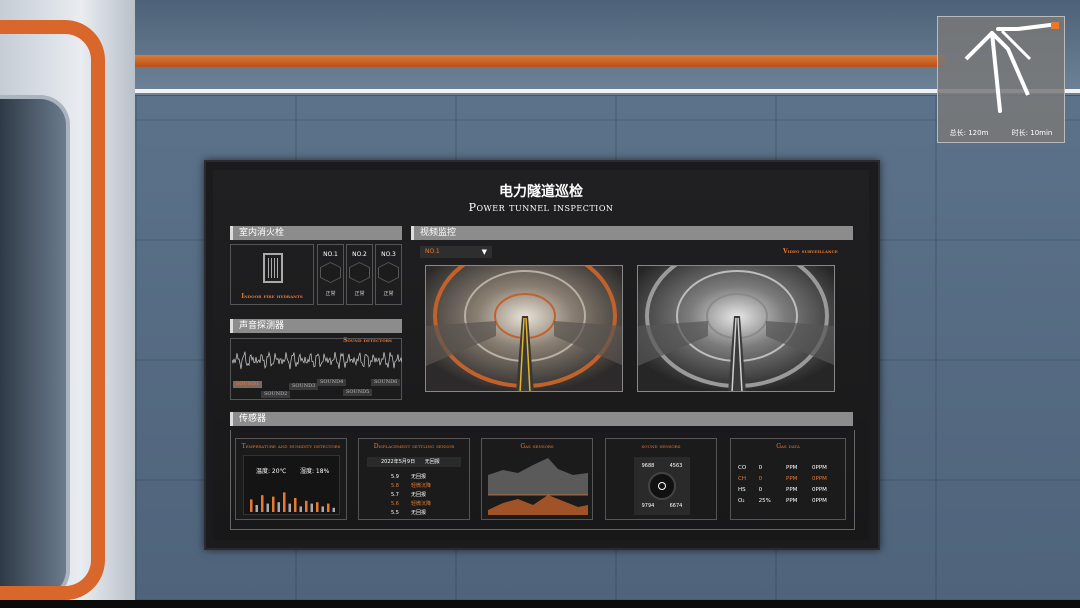 The width and height of the screenshot is (1080, 608). I want to click on hydrant-gauge: 100%, so click(359, 272).